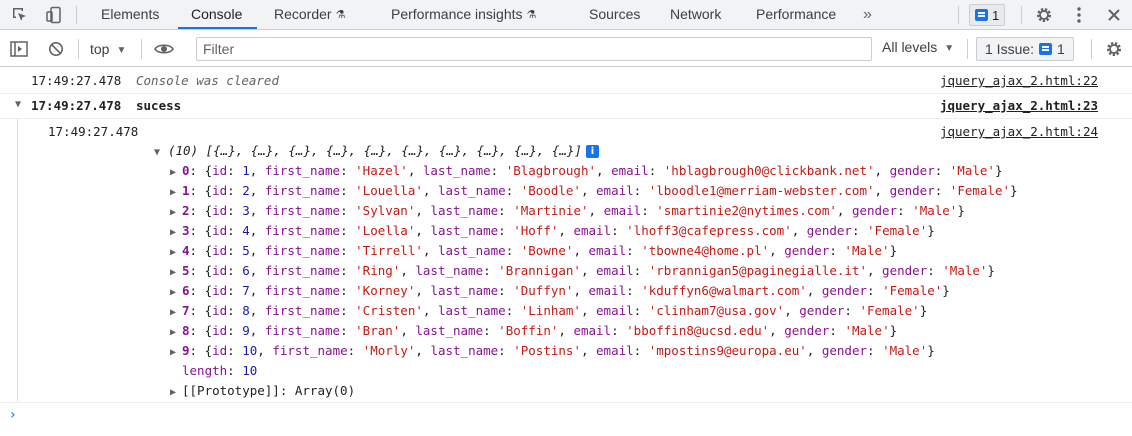 The height and width of the screenshot is (436, 1132). Describe the element at coordinates (389, 310) in the screenshot. I see `value-first-name: 'Cristen'` at that location.